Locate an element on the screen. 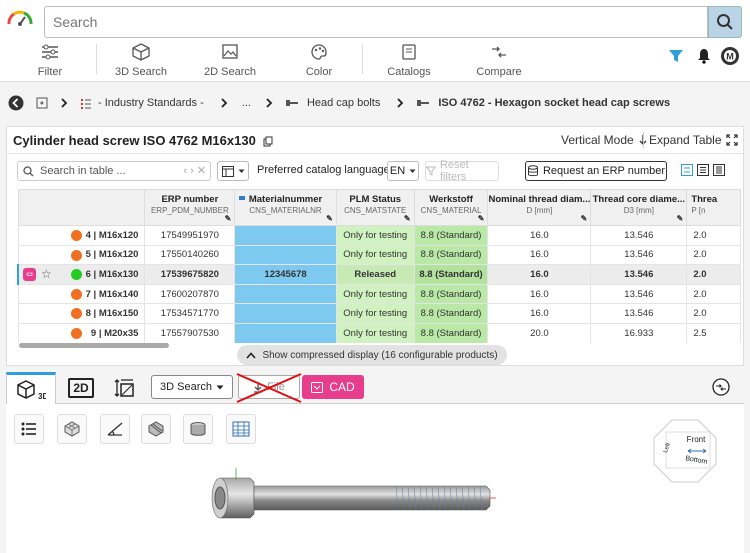  user-avatar: M is located at coordinates (730, 56).